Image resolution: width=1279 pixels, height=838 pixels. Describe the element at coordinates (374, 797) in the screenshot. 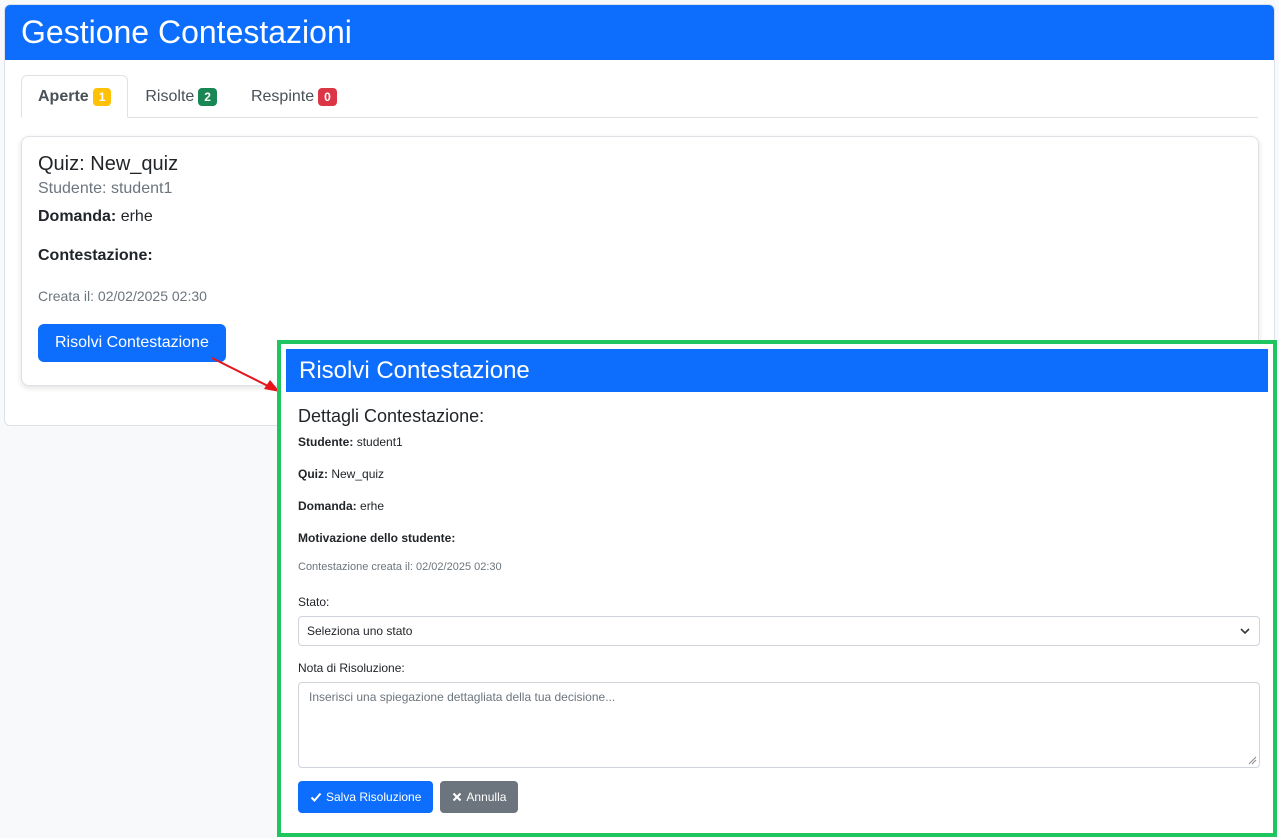

I see `save-resolution-label: Salva Risoluzione` at that location.